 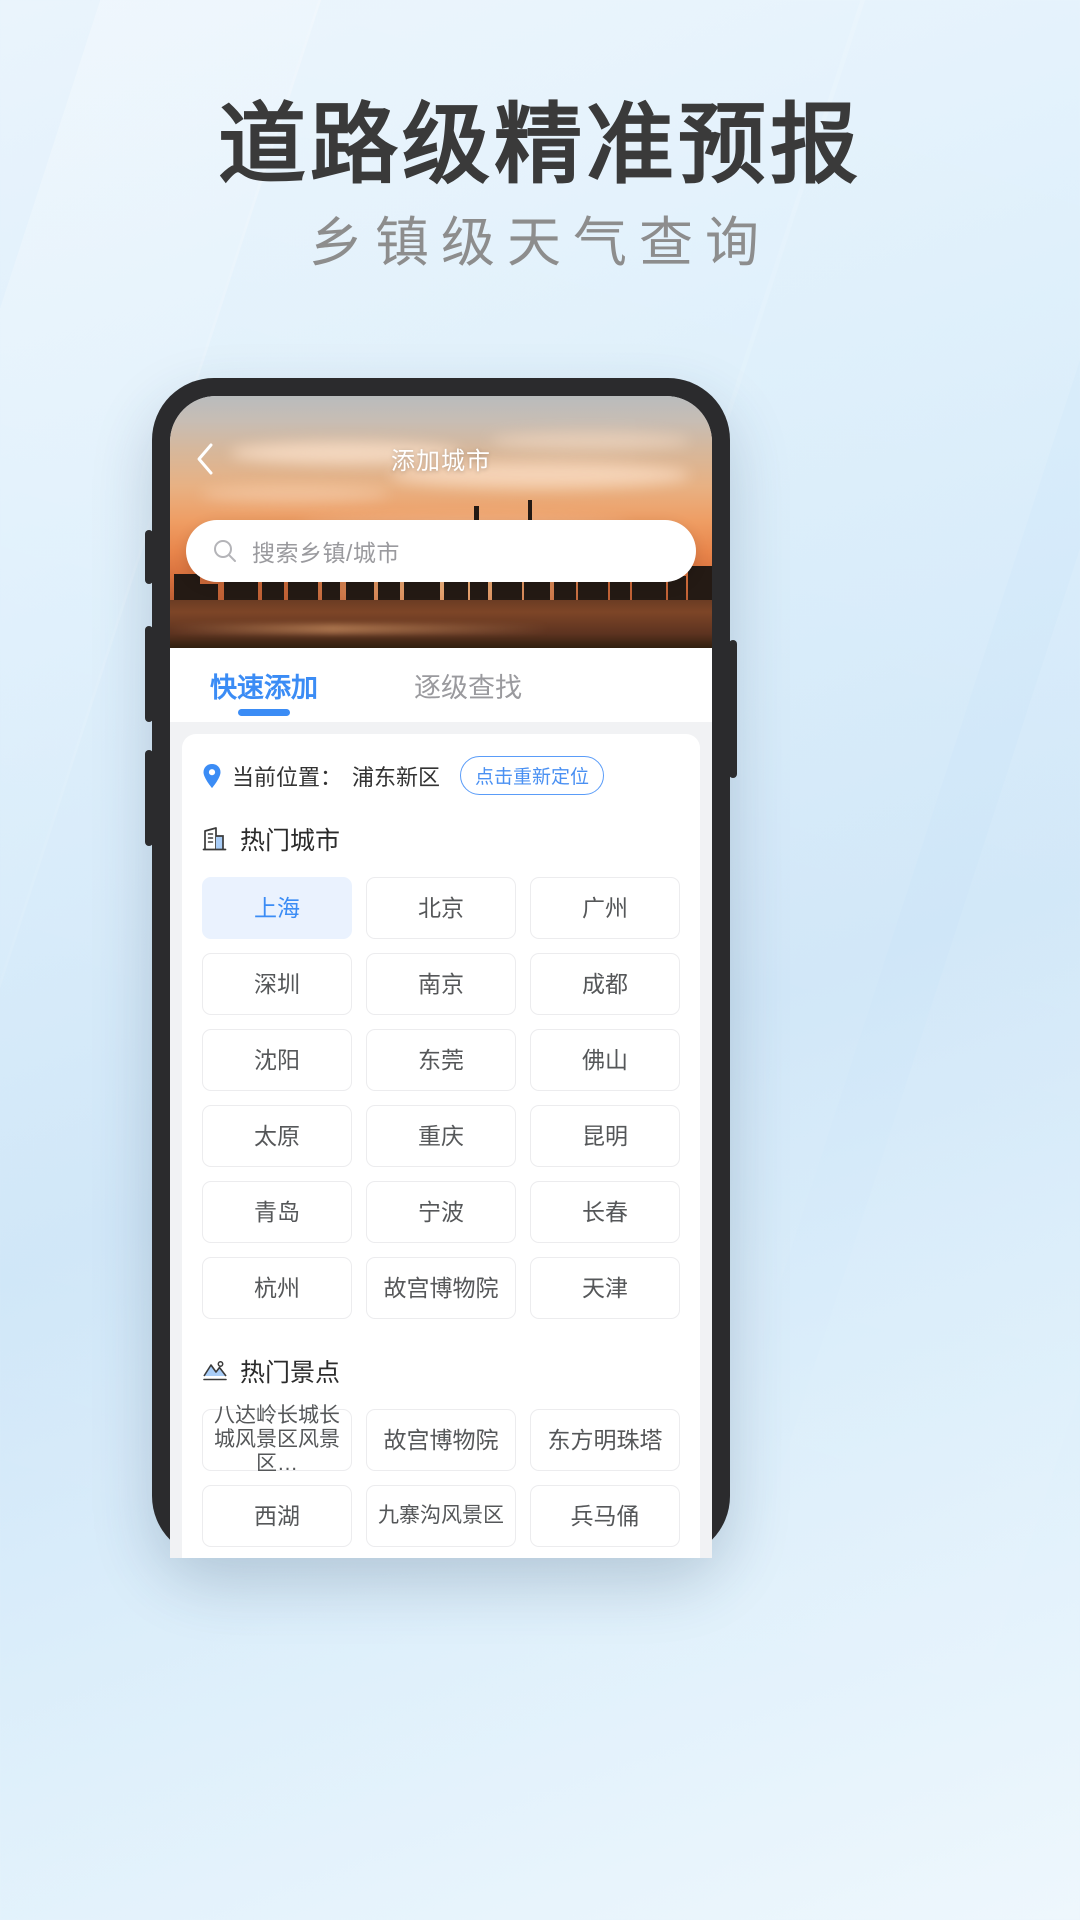 I want to click on hot-spot-chip: 兵马俑, so click(x=605, y=1516).